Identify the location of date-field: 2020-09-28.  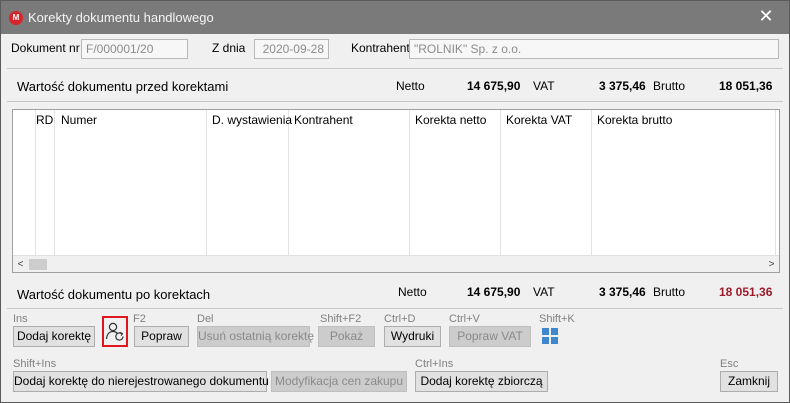
(291, 49).